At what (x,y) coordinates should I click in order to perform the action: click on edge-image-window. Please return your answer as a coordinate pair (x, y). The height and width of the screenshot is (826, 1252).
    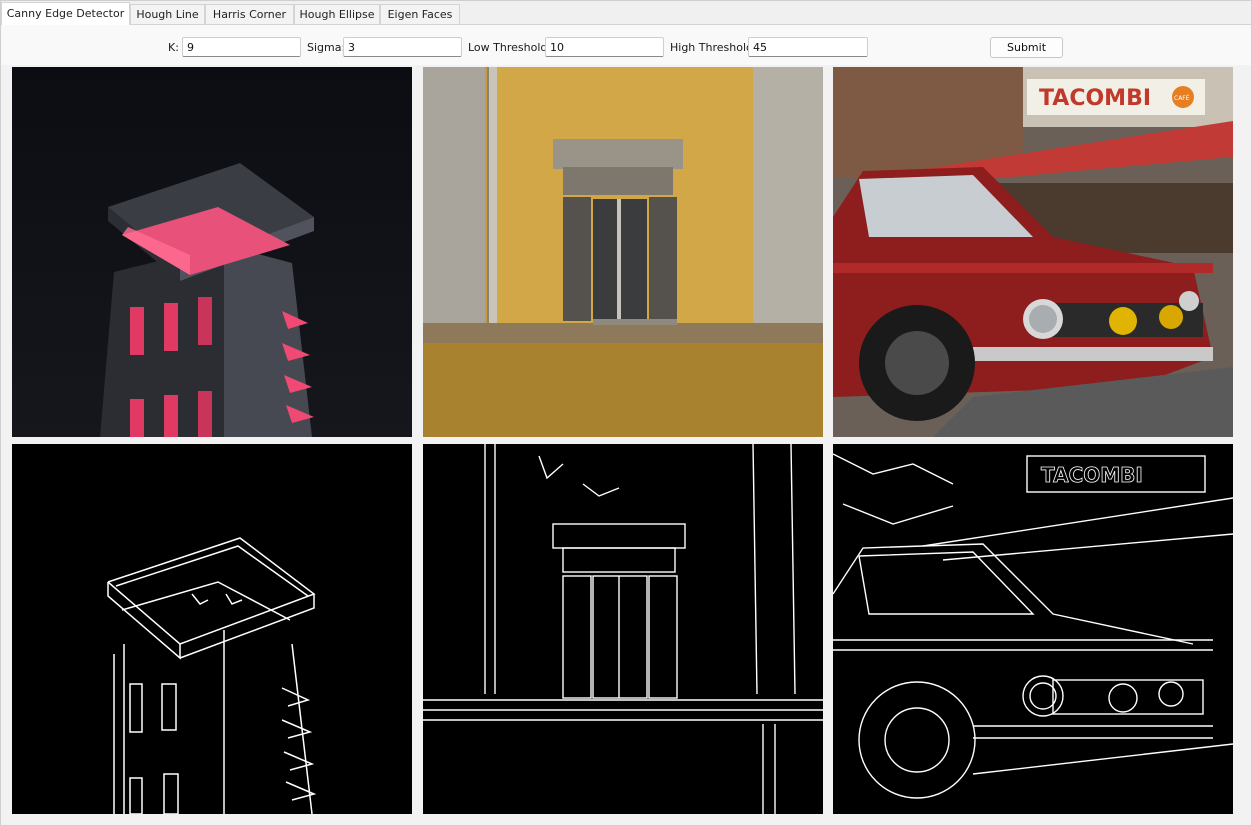
    Looking at the image, I should click on (623, 629).